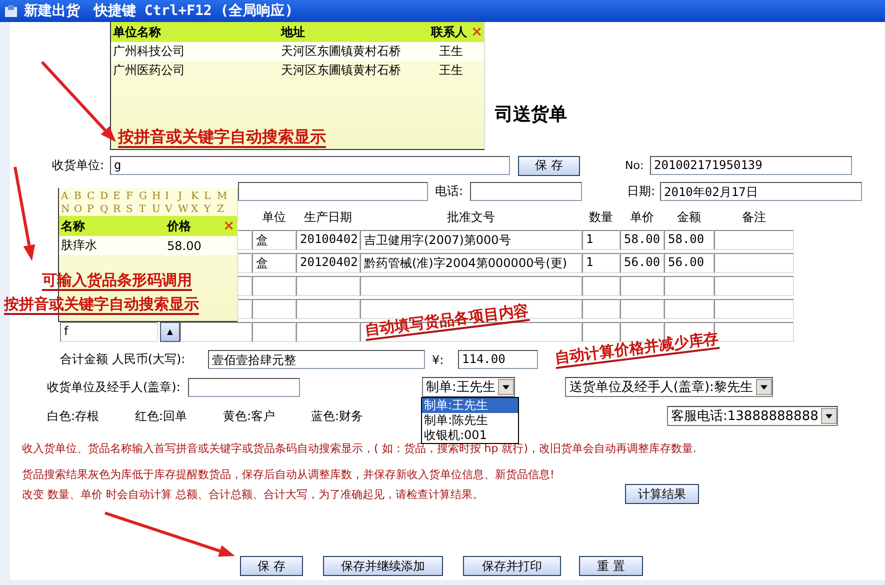 The image size is (885, 585). I want to click on phone-field, so click(526, 191).